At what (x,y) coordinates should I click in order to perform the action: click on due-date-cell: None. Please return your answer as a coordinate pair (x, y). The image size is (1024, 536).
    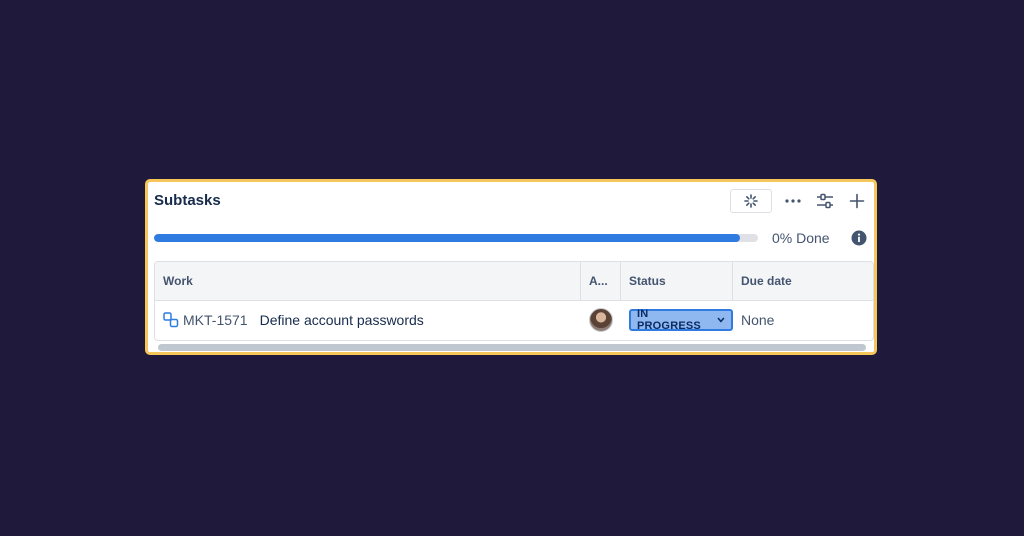
    Looking at the image, I should click on (803, 320).